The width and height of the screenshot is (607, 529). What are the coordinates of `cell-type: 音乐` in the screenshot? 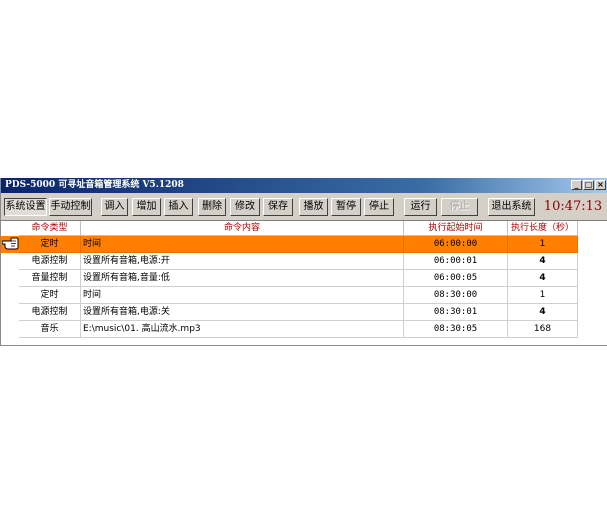 It's located at (50, 329).